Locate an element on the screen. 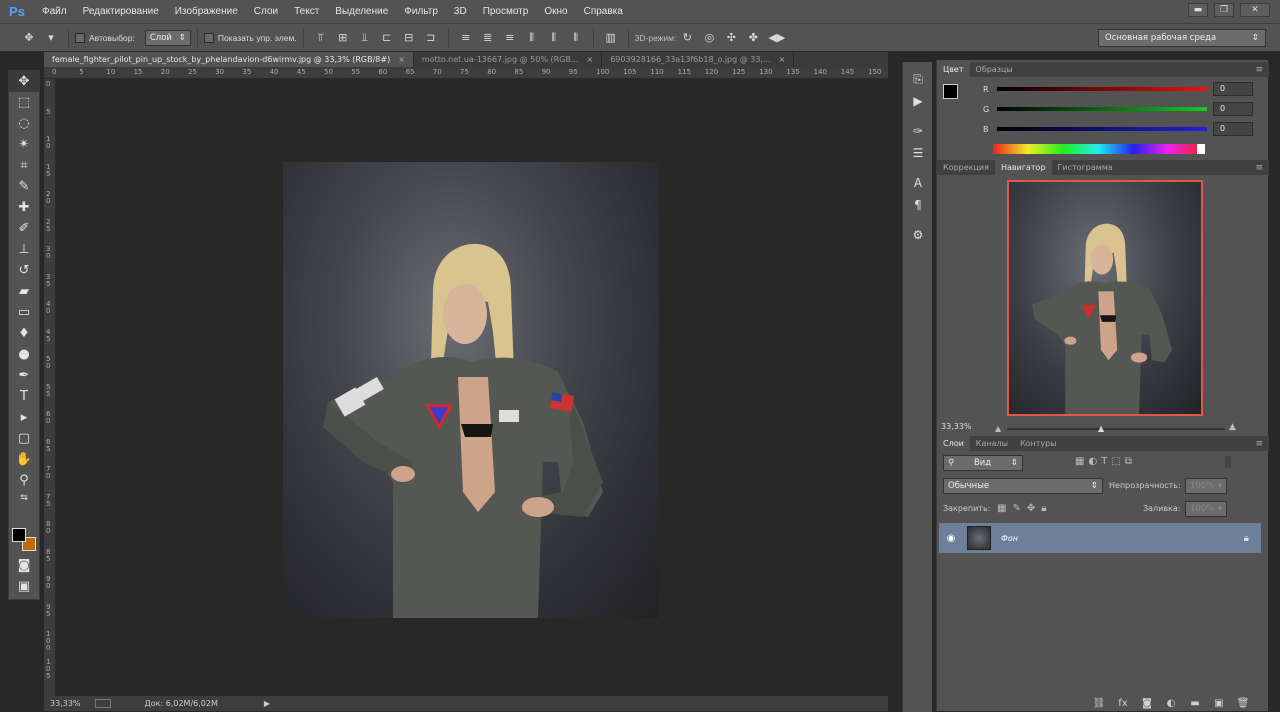 The height and width of the screenshot is (712, 1280). filter-adjustment-icon: ◐ is located at coordinates (1092, 461).